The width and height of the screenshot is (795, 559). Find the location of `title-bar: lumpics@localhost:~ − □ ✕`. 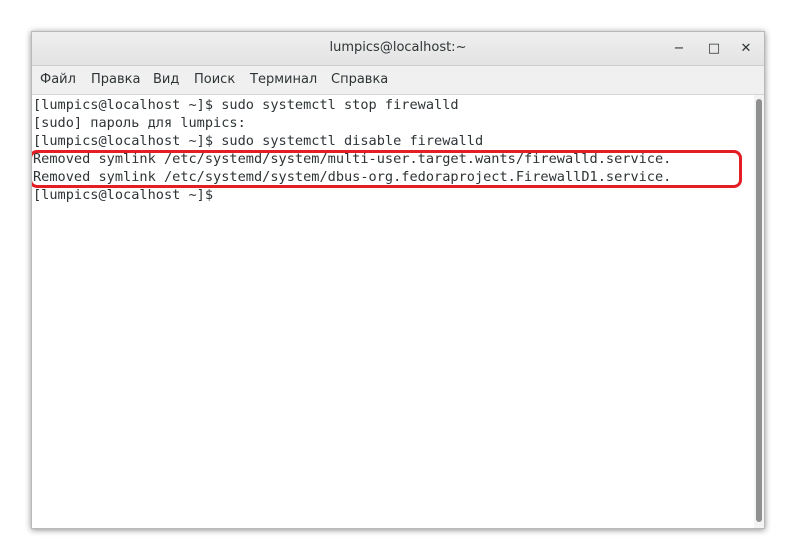

title-bar: lumpics@localhost:~ − □ ✕ is located at coordinates (398, 49).